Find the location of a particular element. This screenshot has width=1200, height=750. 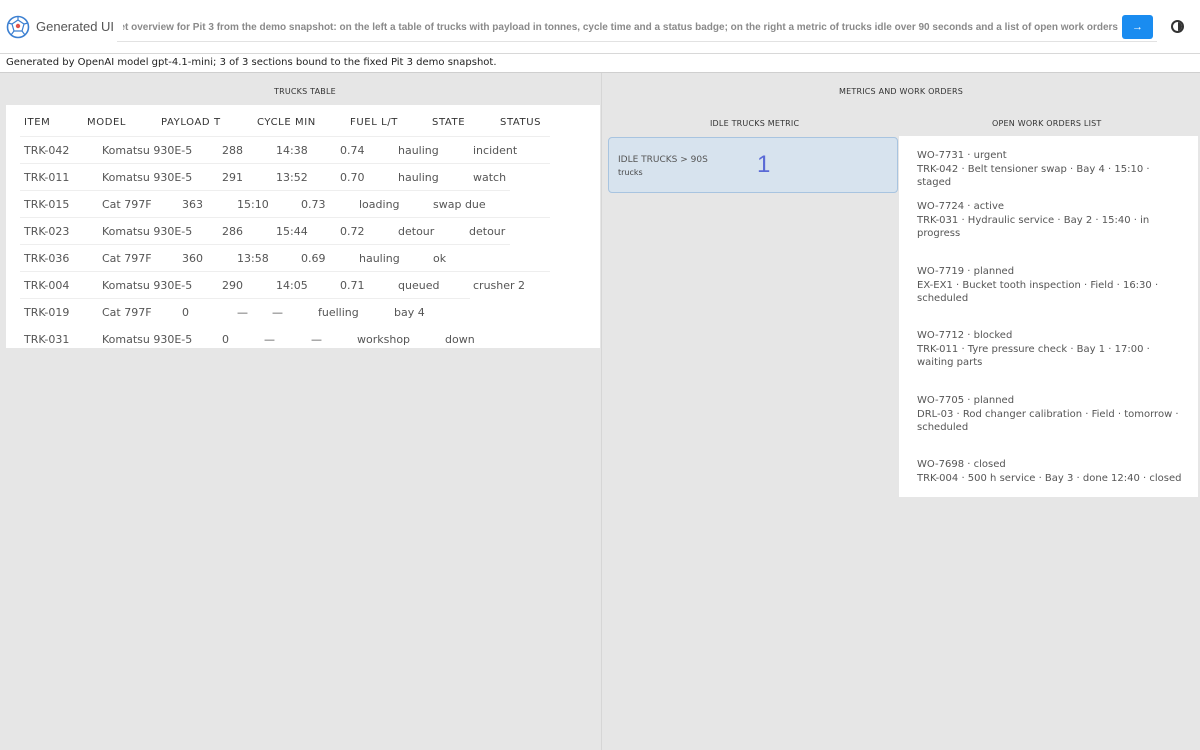

metric-unit: trucks is located at coordinates (630, 172).